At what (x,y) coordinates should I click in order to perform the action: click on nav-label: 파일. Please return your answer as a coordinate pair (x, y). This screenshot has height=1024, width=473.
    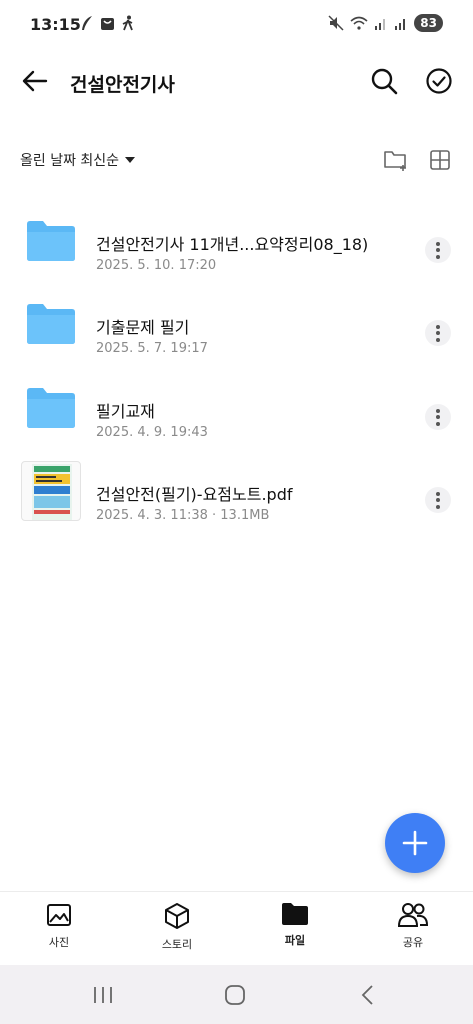
    Looking at the image, I should click on (295, 940).